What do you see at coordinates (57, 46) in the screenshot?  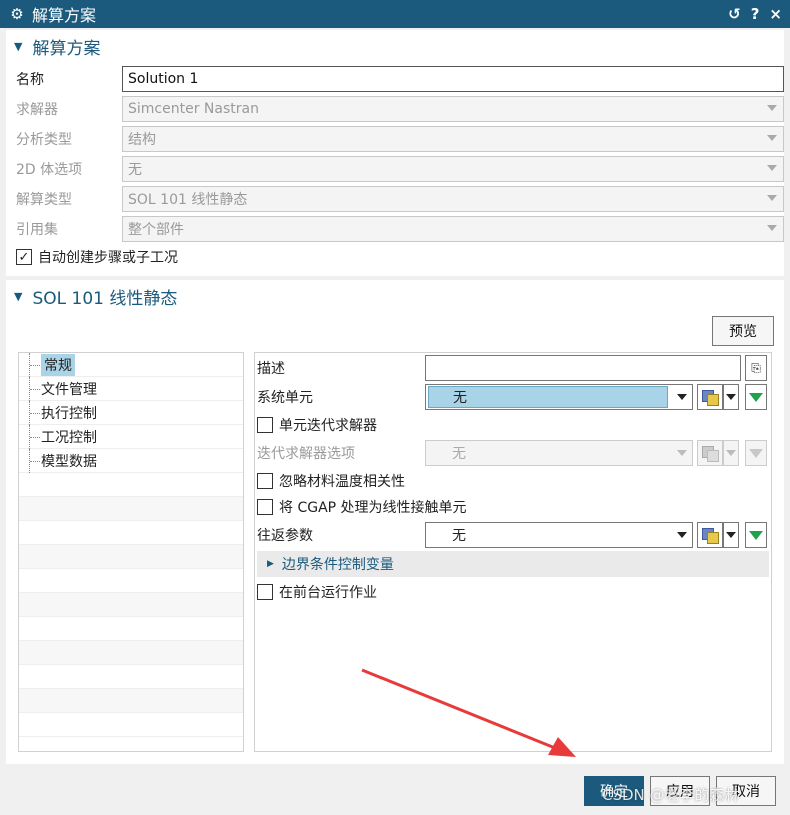 I see `section-header-solution: ▼ 解算方案` at bounding box center [57, 46].